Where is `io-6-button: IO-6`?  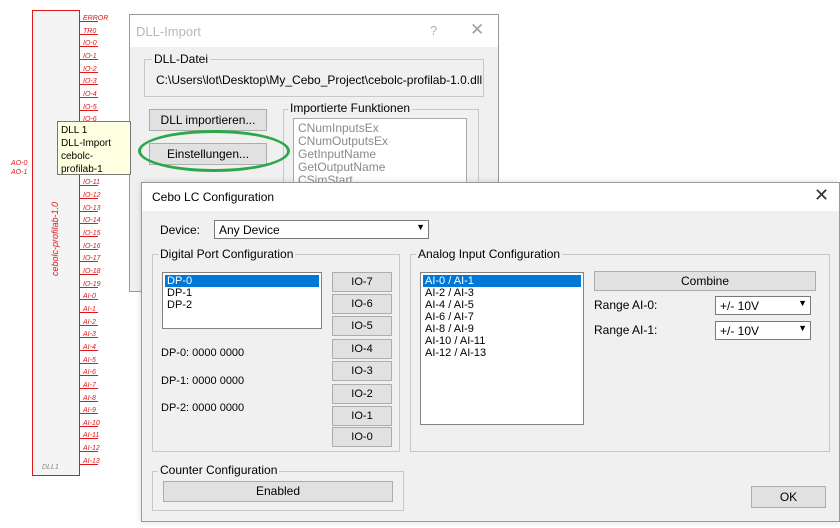 io-6-button: IO-6 is located at coordinates (362, 304).